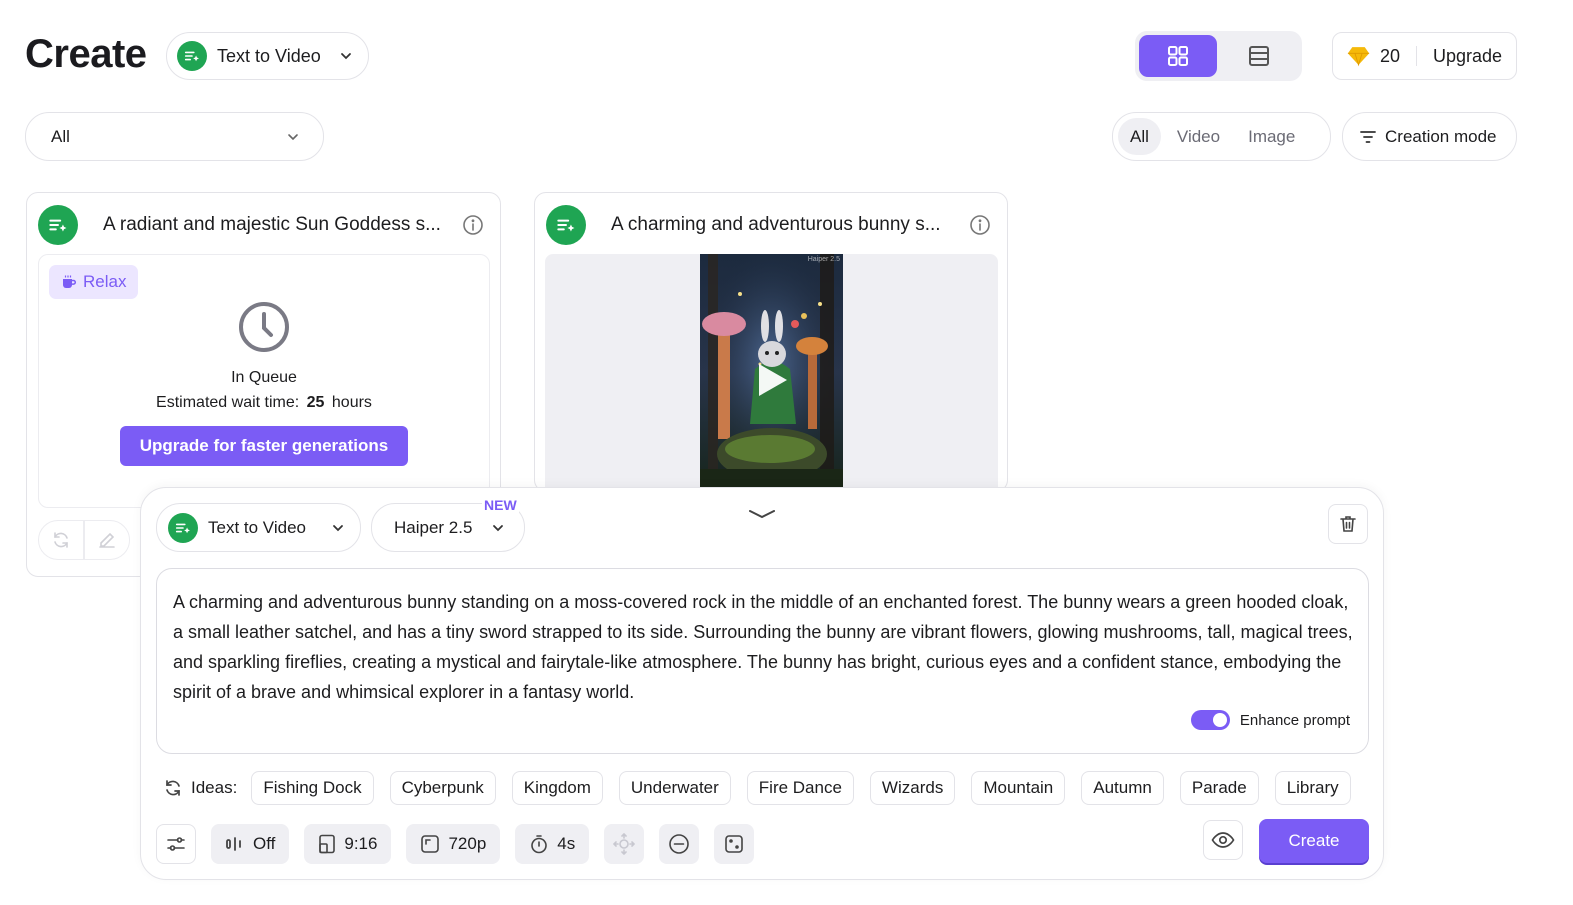 This screenshot has height=905, width=1573. I want to click on mode-dropdown: Text to Video, so click(267, 56).